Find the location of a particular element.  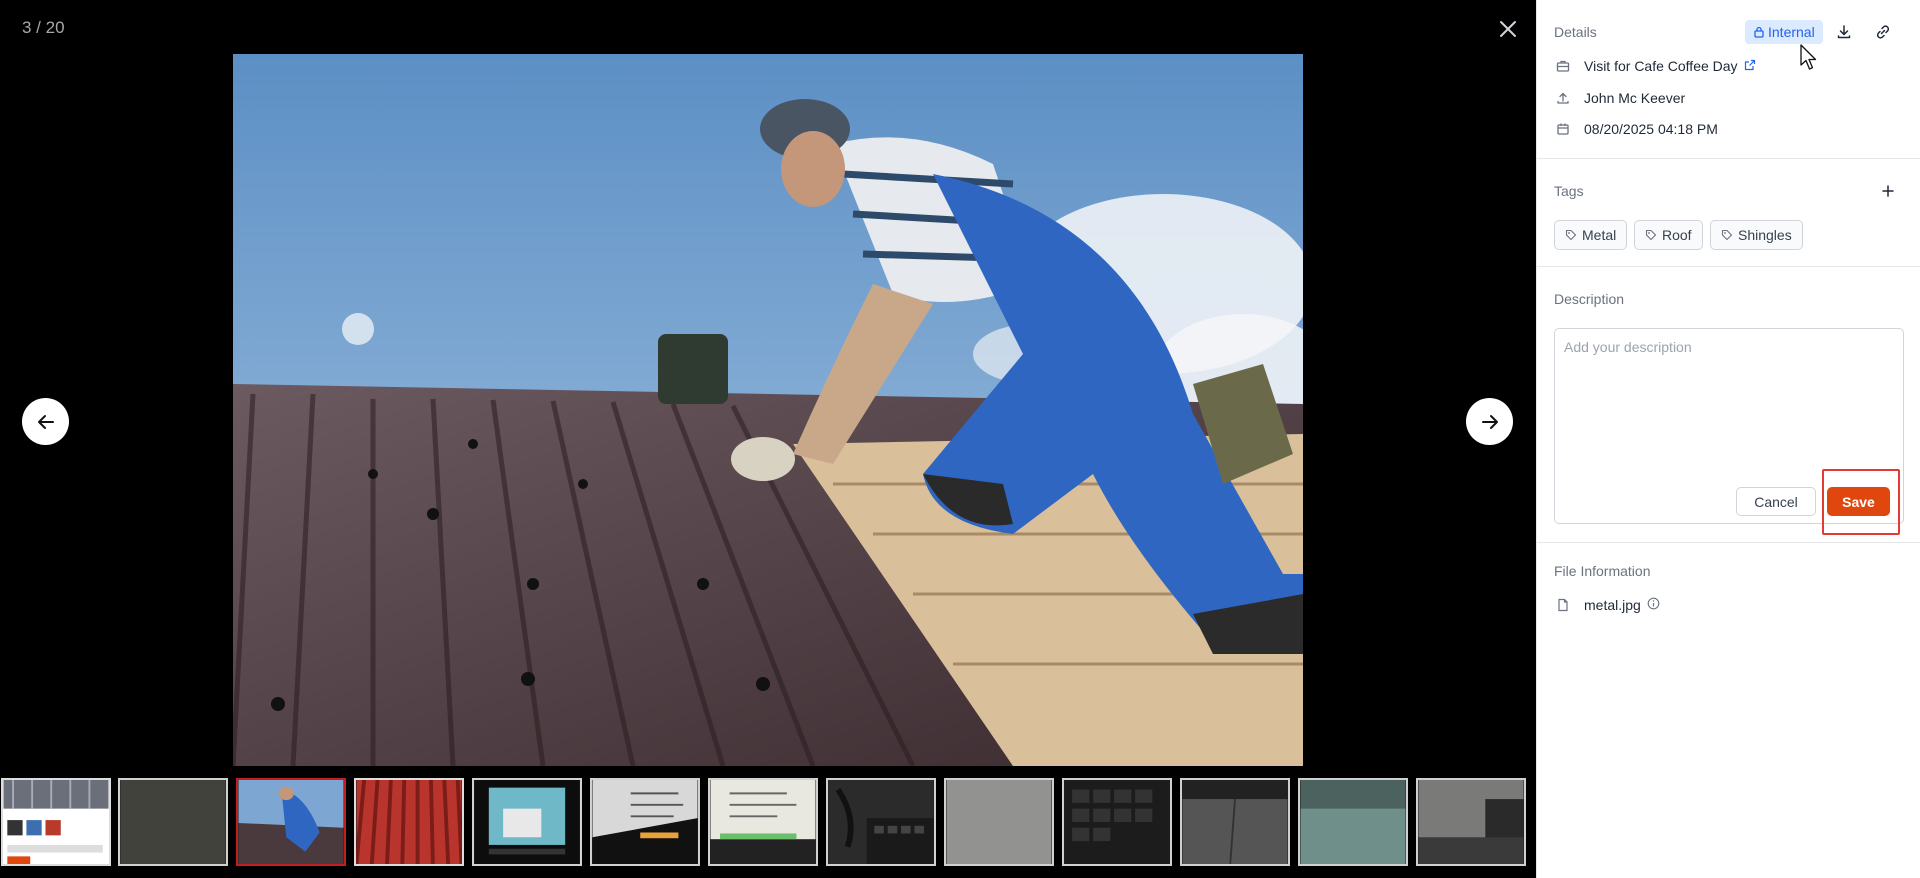

briefcase-icon is located at coordinates (1563, 66).